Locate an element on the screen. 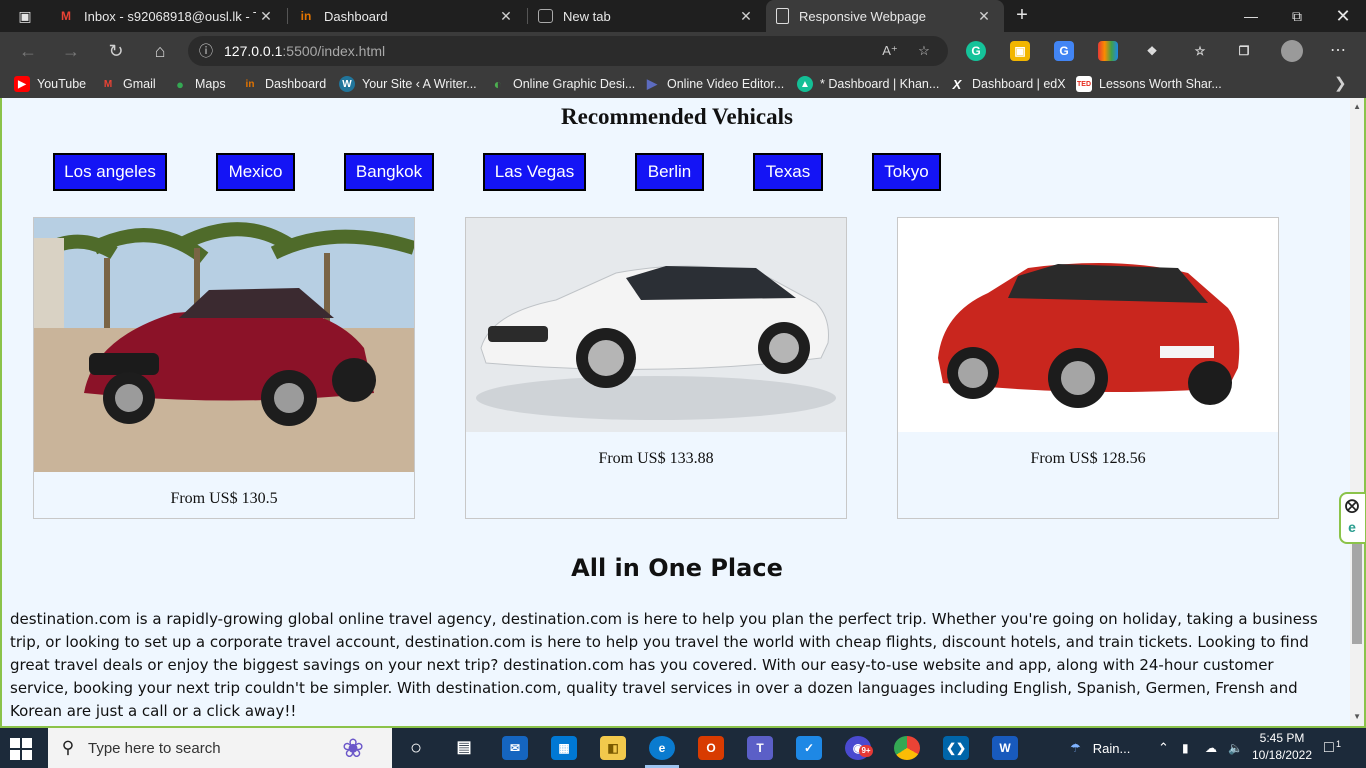 Image resolution: width=1366 pixels, height=768 pixels. bookmark-dashboard: in Dashboard is located at coordinates (284, 84).